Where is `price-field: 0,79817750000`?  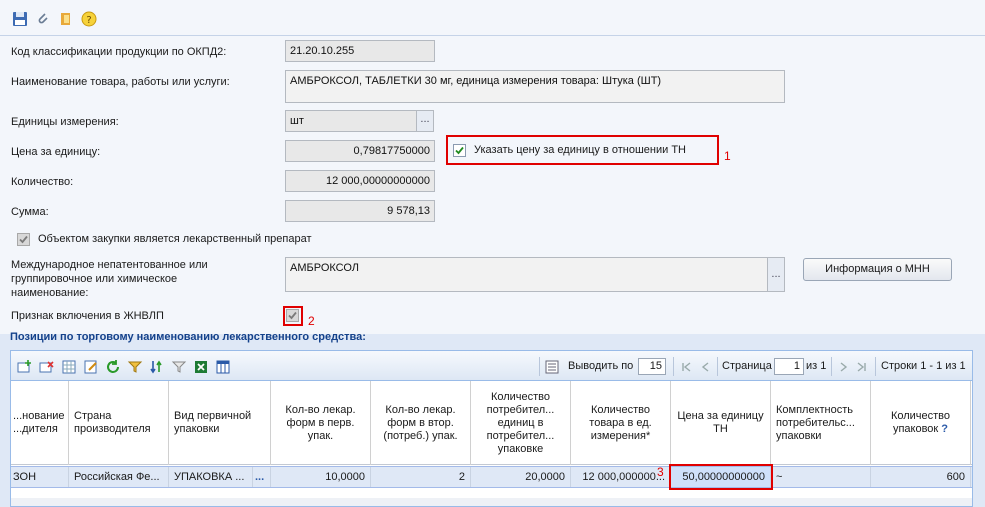 price-field: 0,79817750000 is located at coordinates (360, 151).